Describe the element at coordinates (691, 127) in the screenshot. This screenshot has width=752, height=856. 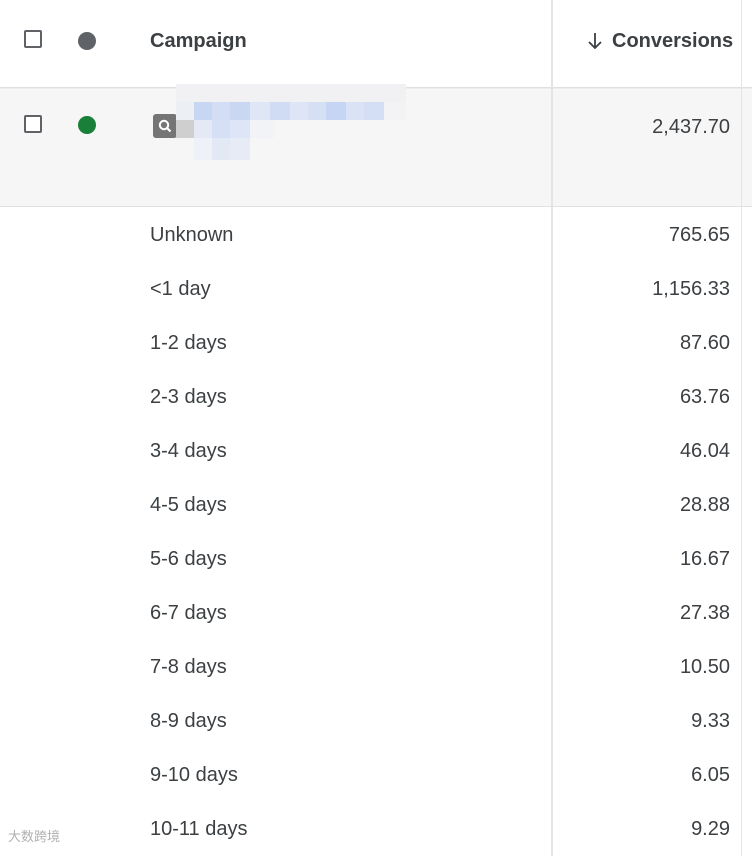
I see `campaign-conversions-value: 2,437.70` at that location.